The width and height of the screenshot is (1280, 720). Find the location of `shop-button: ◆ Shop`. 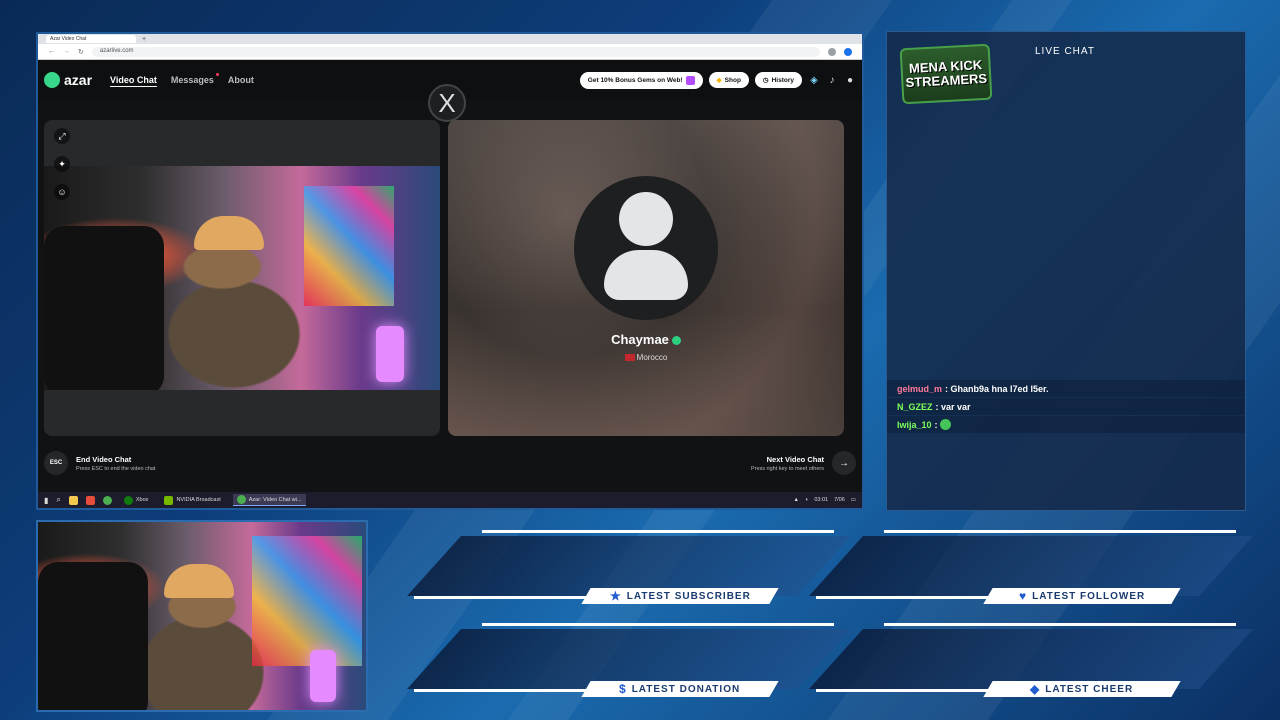

shop-button: ◆ Shop is located at coordinates (728, 80).